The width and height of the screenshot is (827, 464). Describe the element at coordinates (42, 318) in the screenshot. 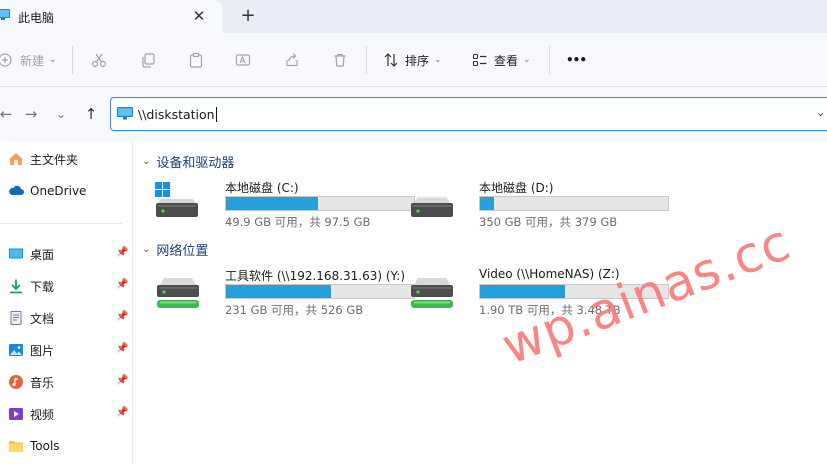

I see `sidebar-item-label: 文档` at that location.